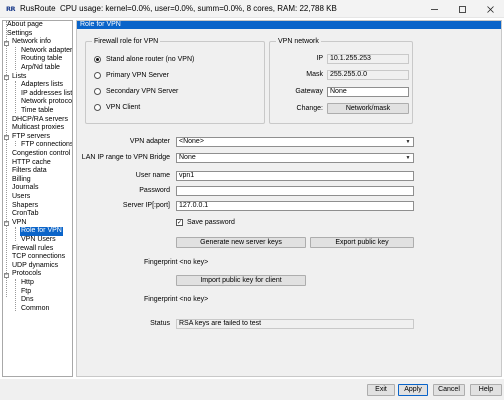 Image resolution: width=504 pixels, height=400 pixels. Describe the element at coordinates (26, 292) in the screenshot. I see `tree-item-ftp: Ftp` at that location.